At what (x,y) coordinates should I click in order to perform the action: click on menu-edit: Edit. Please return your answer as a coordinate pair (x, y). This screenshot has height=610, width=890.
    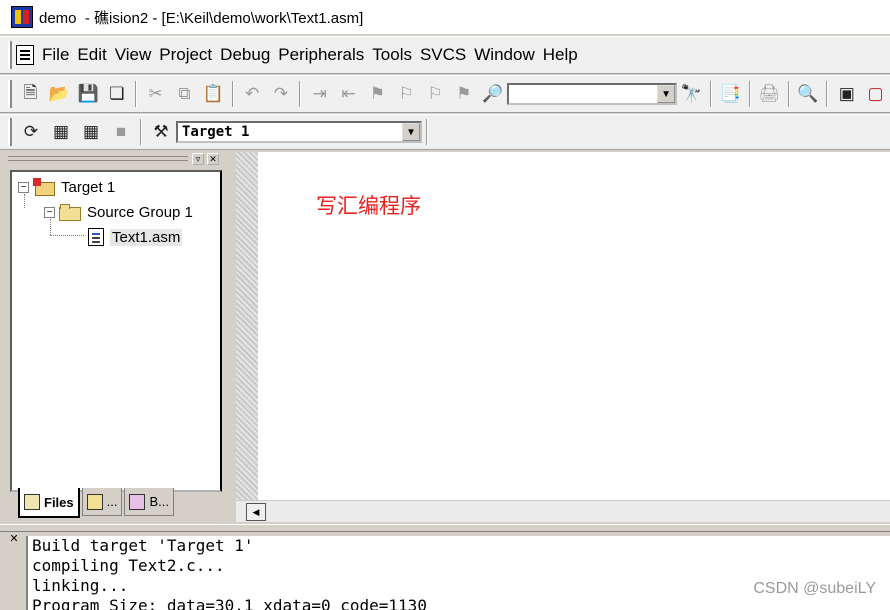
    Looking at the image, I should click on (91, 55).